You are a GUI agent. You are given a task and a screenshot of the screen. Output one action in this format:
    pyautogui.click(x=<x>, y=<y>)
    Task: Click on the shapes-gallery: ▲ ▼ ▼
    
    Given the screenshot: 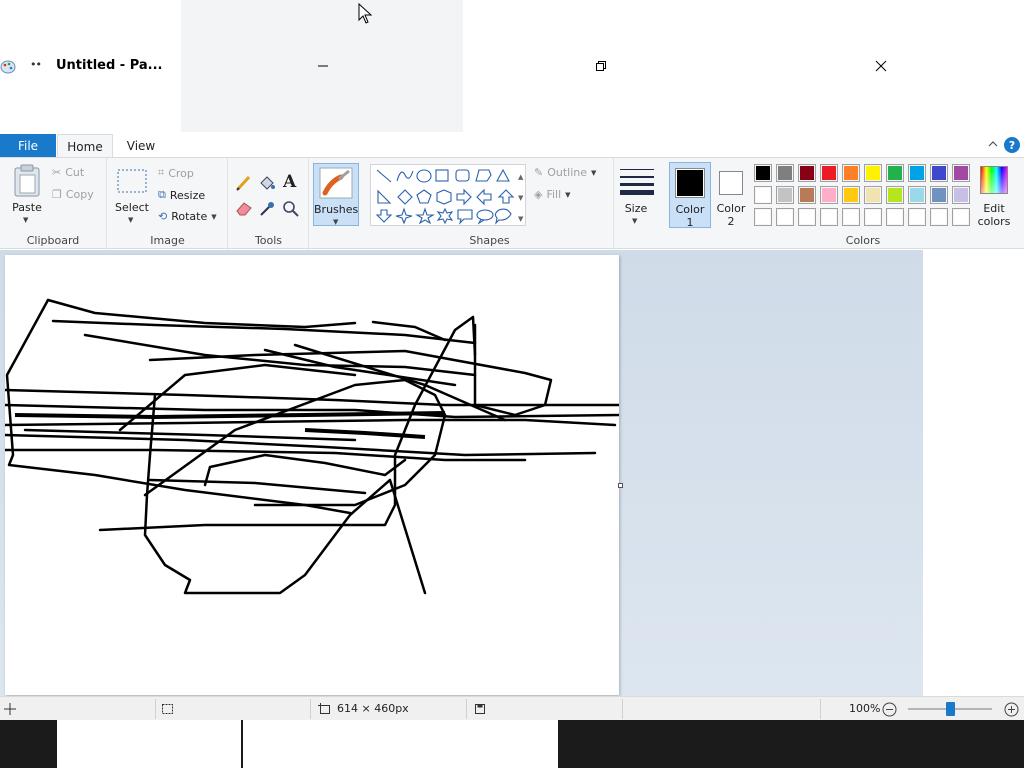 What is the action you would take?
    pyautogui.click(x=448, y=195)
    